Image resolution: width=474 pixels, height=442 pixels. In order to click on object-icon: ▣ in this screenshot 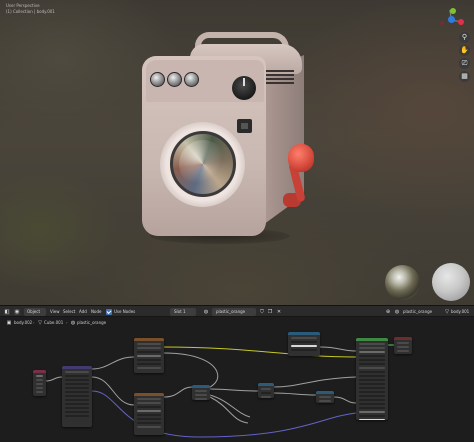, I will do `click(9, 323)`.